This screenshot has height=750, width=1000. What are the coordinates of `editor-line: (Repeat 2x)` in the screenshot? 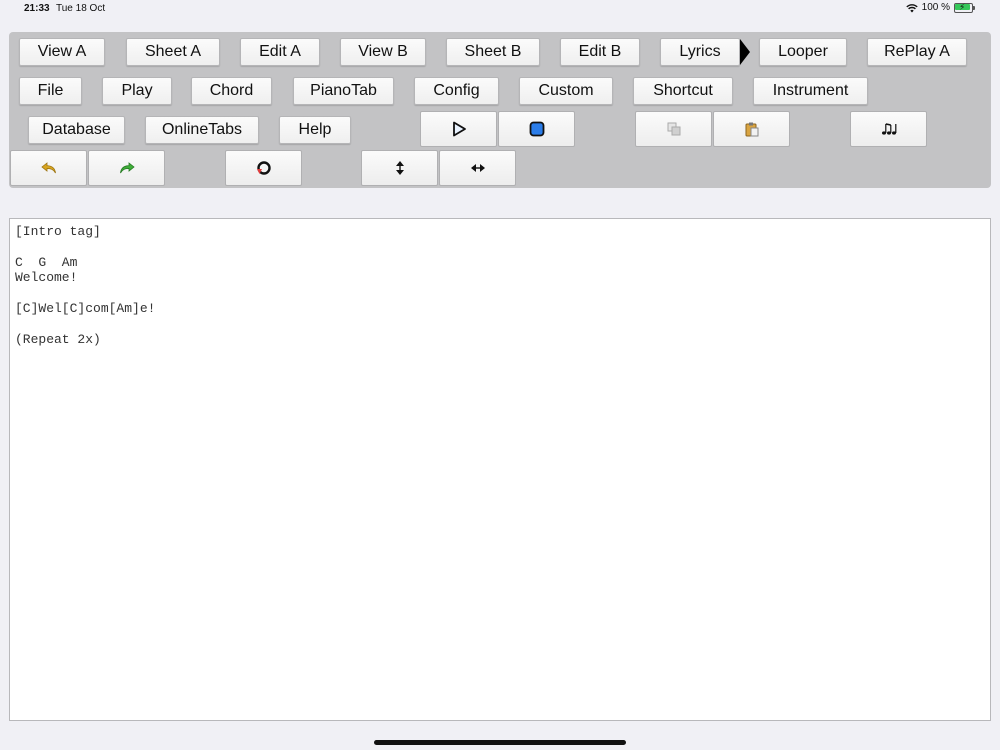 It's located at (58, 339).